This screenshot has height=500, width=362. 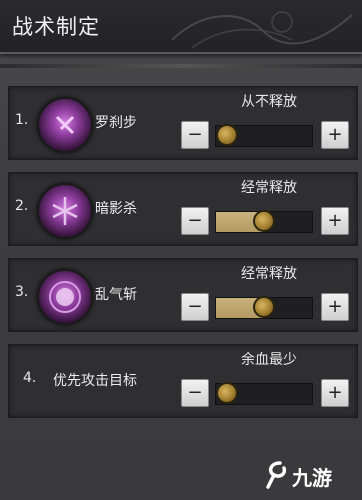 What do you see at coordinates (65, 211) in the screenshot?
I see `skill-shadow-kill-icon` at bounding box center [65, 211].